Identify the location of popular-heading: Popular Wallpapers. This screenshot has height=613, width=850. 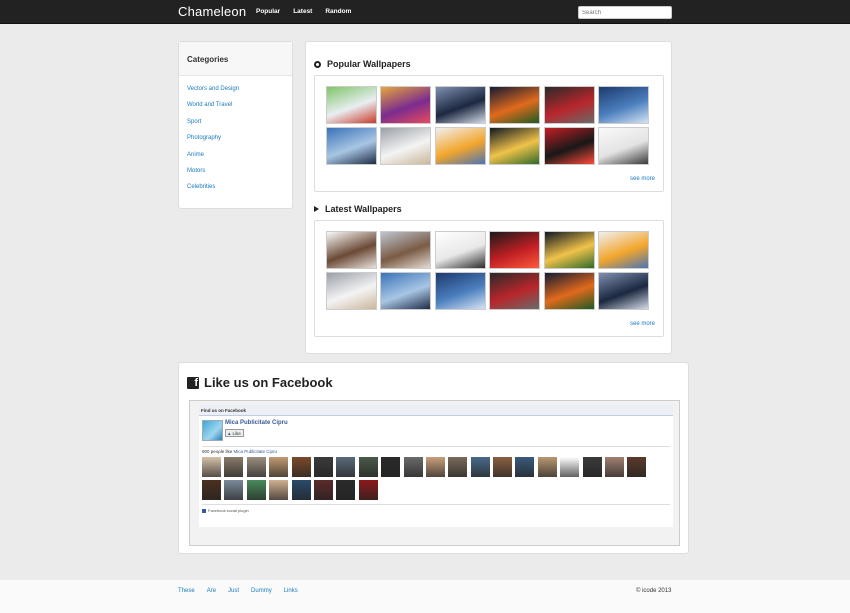
(362, 64).